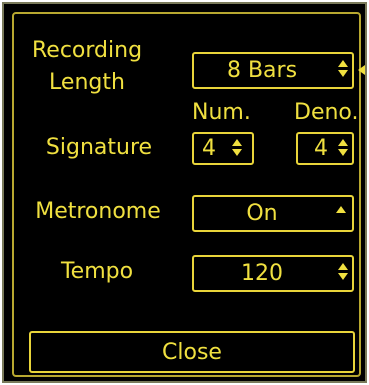  Describe the element at coordinates (321, 148) in the screenshot. I see `signature-deno-value: 4` at that location.